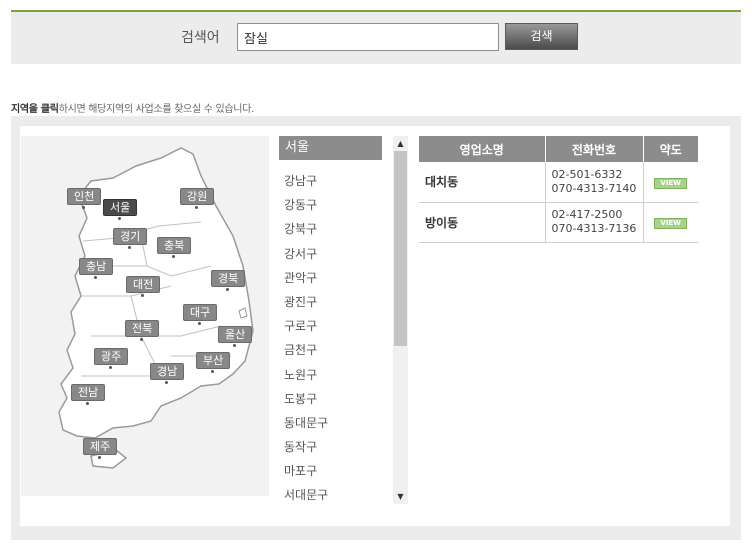 This screenshot has width=752, height=548. What do you see at coordinates (334, 396) in the screenshot?
I see `district-item: 도봉구` at bounding box center [334, 396].